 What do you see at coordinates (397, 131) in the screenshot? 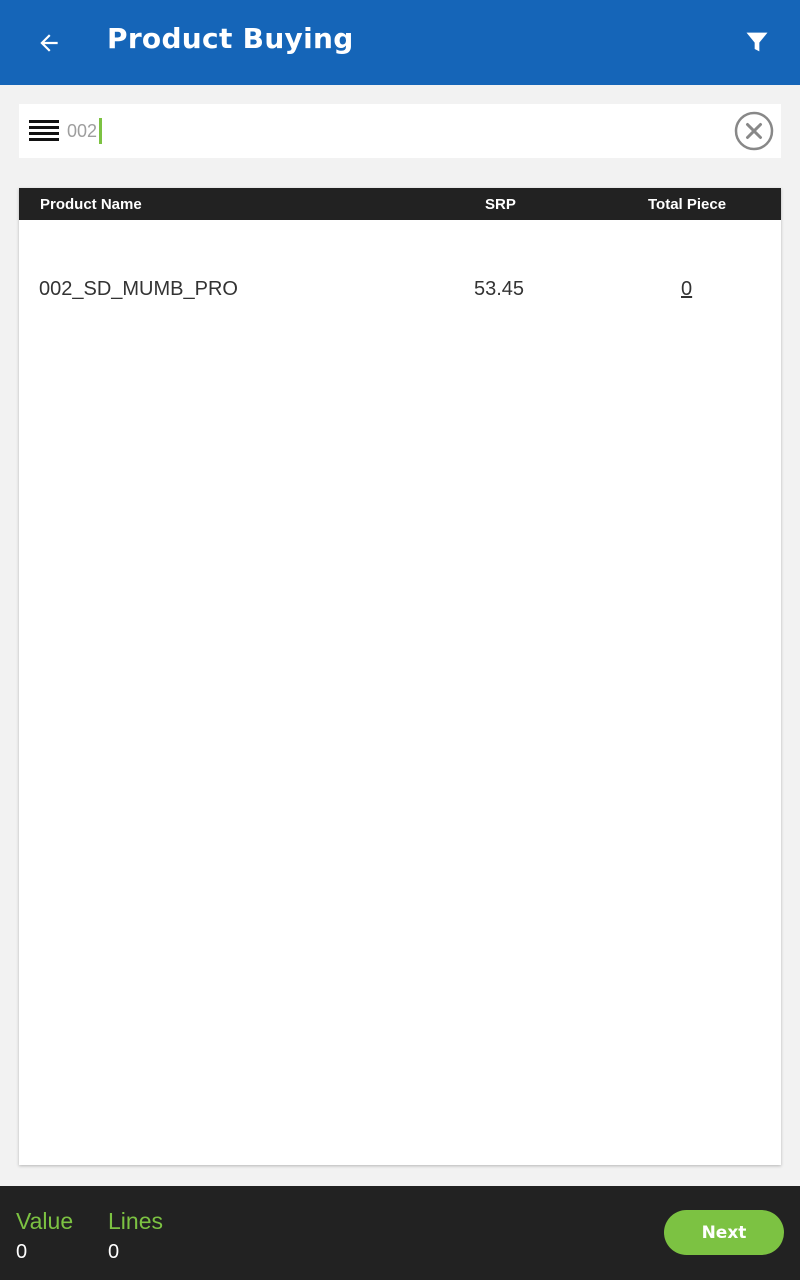
I see `search-input` at bounding box center [397, 131].